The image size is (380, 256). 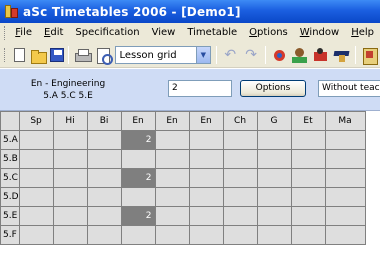 I want to click on redo-icon: ↷, so click(x=251, y=55).